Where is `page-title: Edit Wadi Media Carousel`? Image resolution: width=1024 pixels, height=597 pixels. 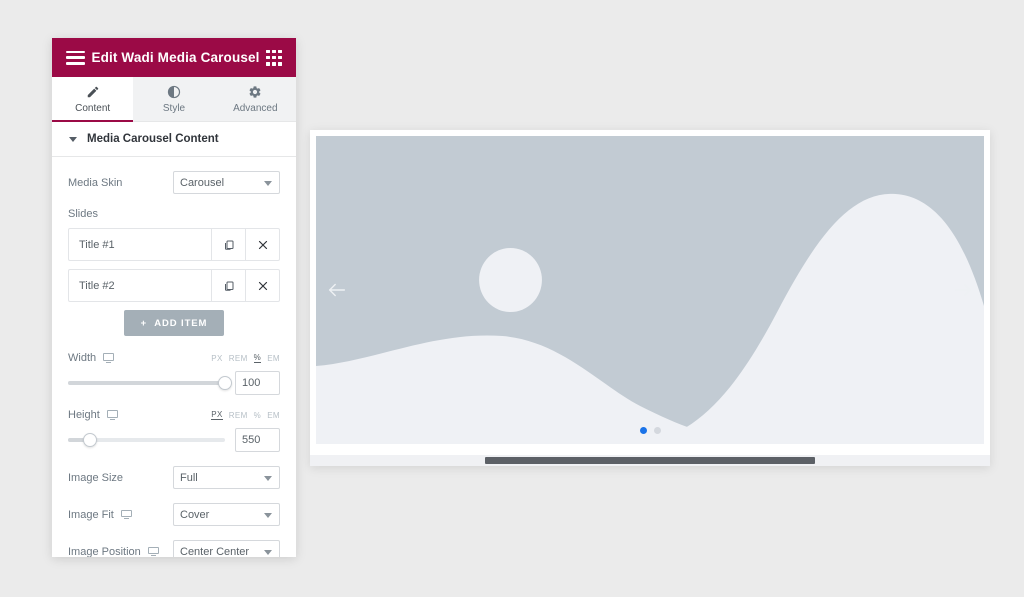
page-title: Edit Wadi Media Carousel is located at coordinates (175, 57).